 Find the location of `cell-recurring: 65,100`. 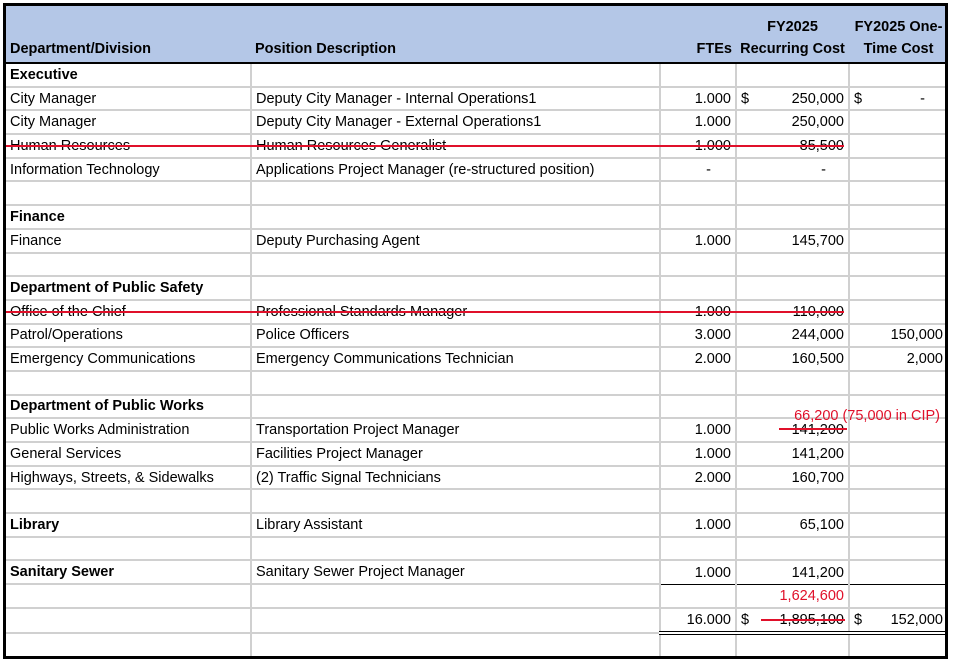

cell-recurring: 65,100 is located at coordinates (793, 525).